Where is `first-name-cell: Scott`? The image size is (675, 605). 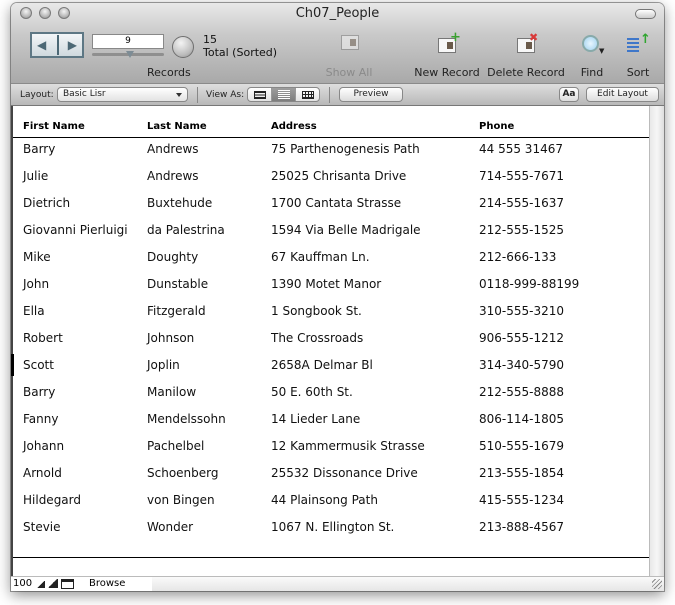 first-name-cell: Scott is located at coordinates (38, 365).